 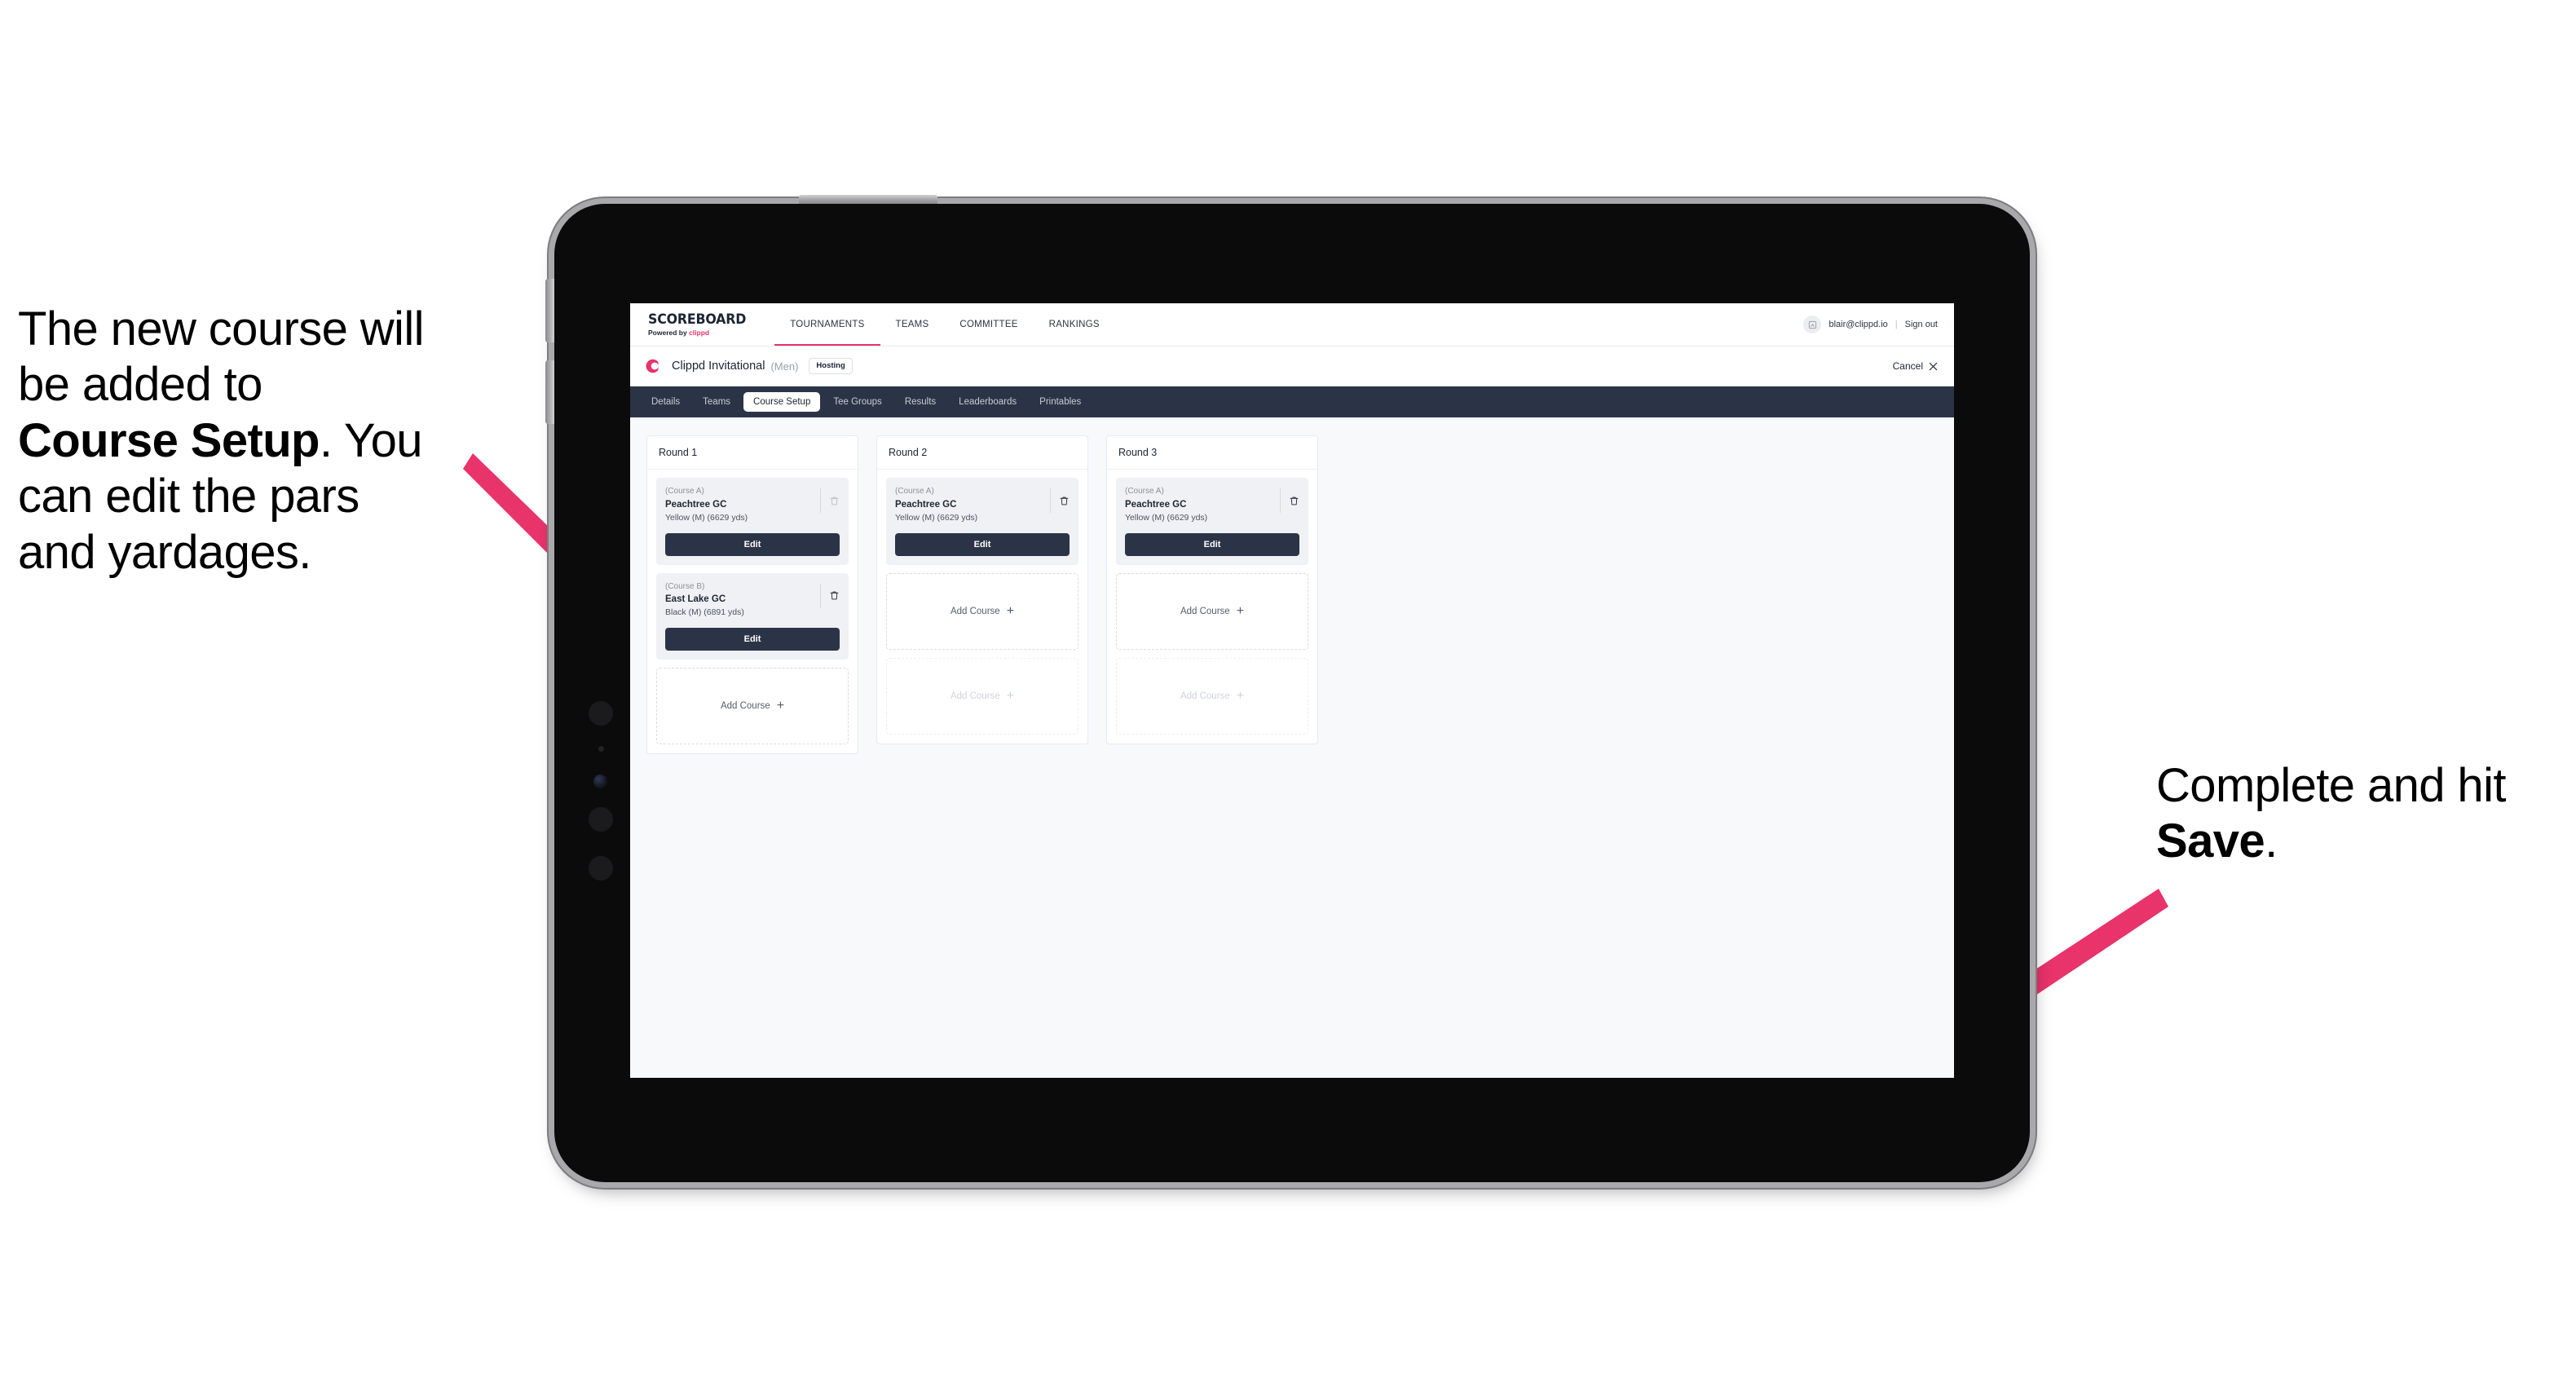 I want to click on front-camera-icon, so click(x=601, y=714).